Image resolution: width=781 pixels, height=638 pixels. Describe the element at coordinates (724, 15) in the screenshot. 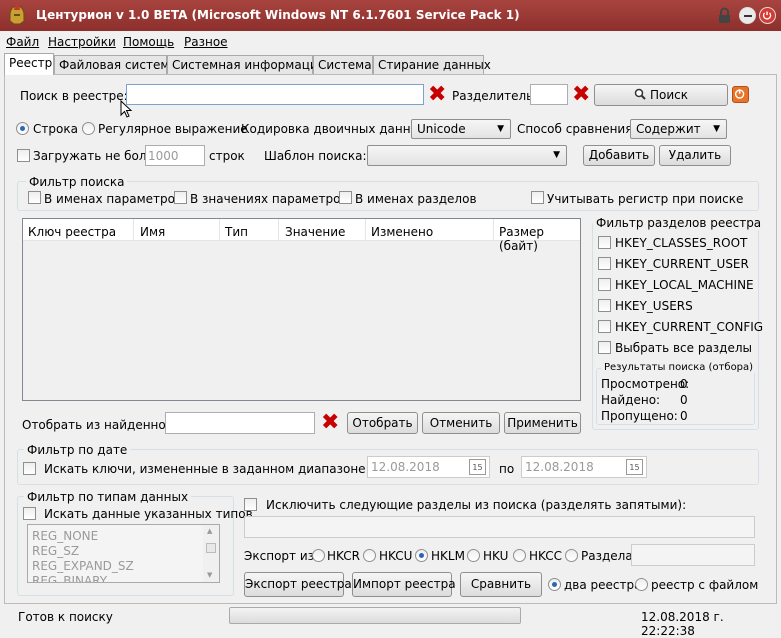

I see `lock-icon` at that location.